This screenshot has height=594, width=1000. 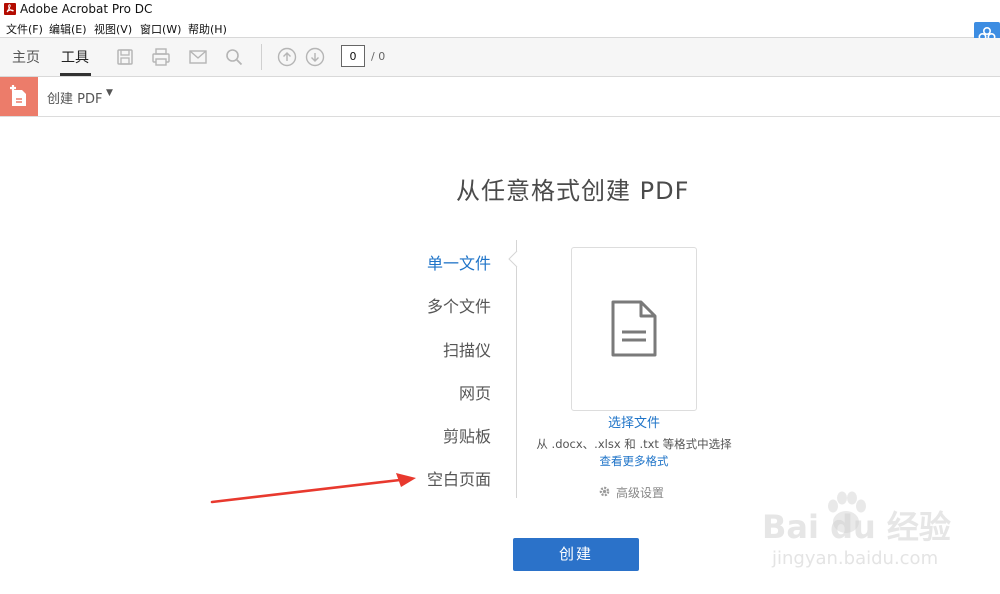 What do you see at coordinates (634, 444) in the screenshot?
I see `formats-hint: 从 .docx、.xlsx 和 .txt 等格式中选择` at bounding box center [634, 444].